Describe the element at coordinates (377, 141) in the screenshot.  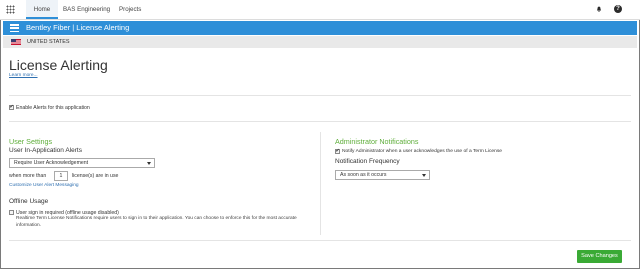
I see `admin-notifications-title: Administrator Notifications` at that location.